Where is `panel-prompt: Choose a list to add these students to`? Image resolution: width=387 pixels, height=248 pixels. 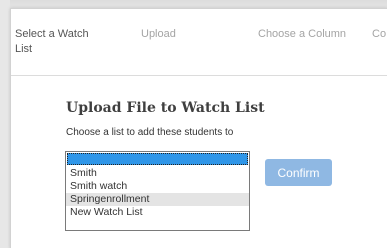 panel-prompt: Choose a list to add these students to is located at coordinates (150, 132).